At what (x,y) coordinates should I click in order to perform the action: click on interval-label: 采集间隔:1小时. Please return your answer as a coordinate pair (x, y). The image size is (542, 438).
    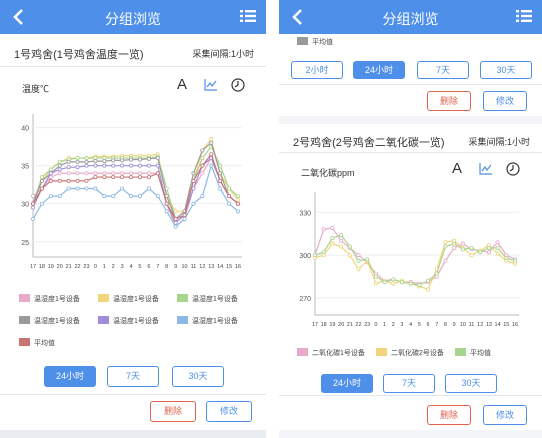
    Looking at the image, I should click on (223, 54).